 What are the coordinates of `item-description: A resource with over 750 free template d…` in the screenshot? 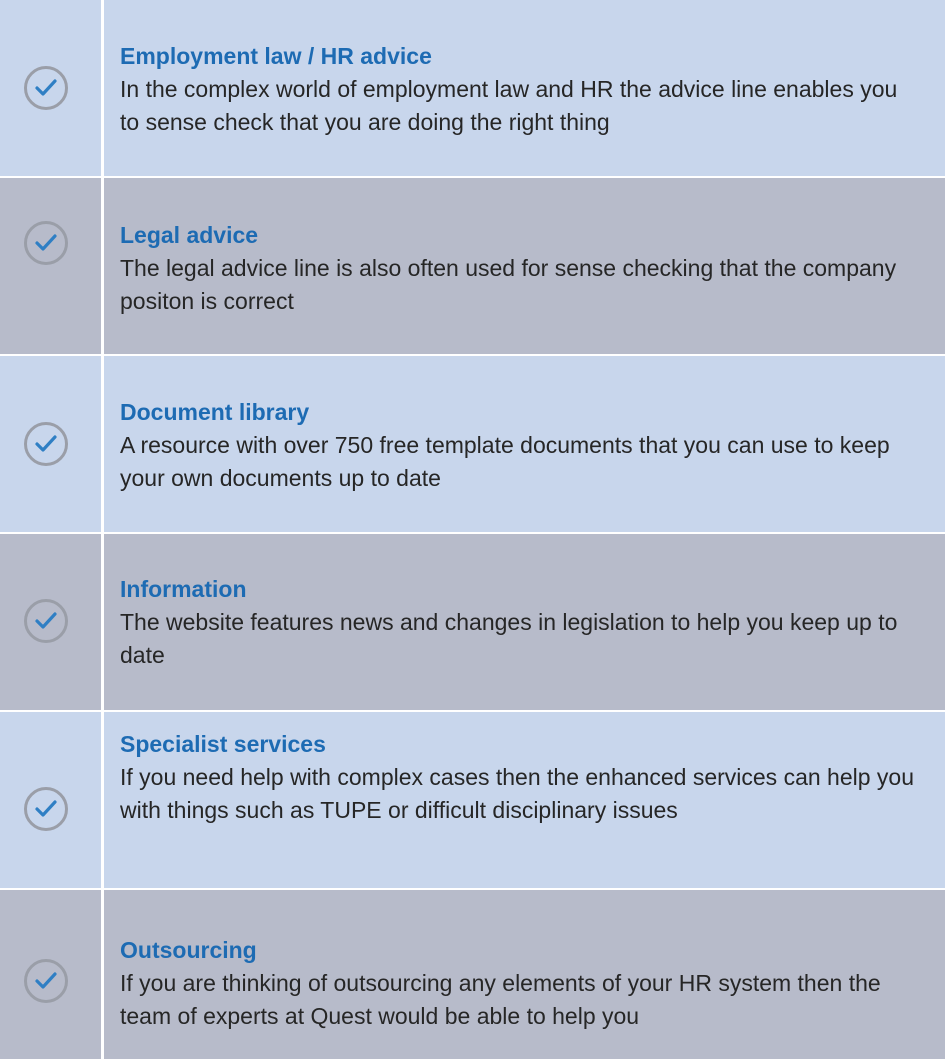 It's located at (505, 461).